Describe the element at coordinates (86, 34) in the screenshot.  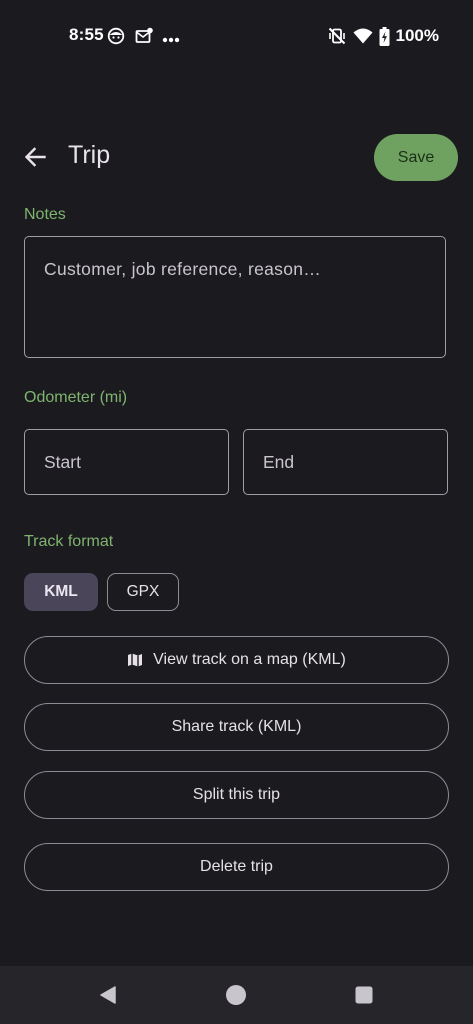
I see `status-time: 8:55` at that location.